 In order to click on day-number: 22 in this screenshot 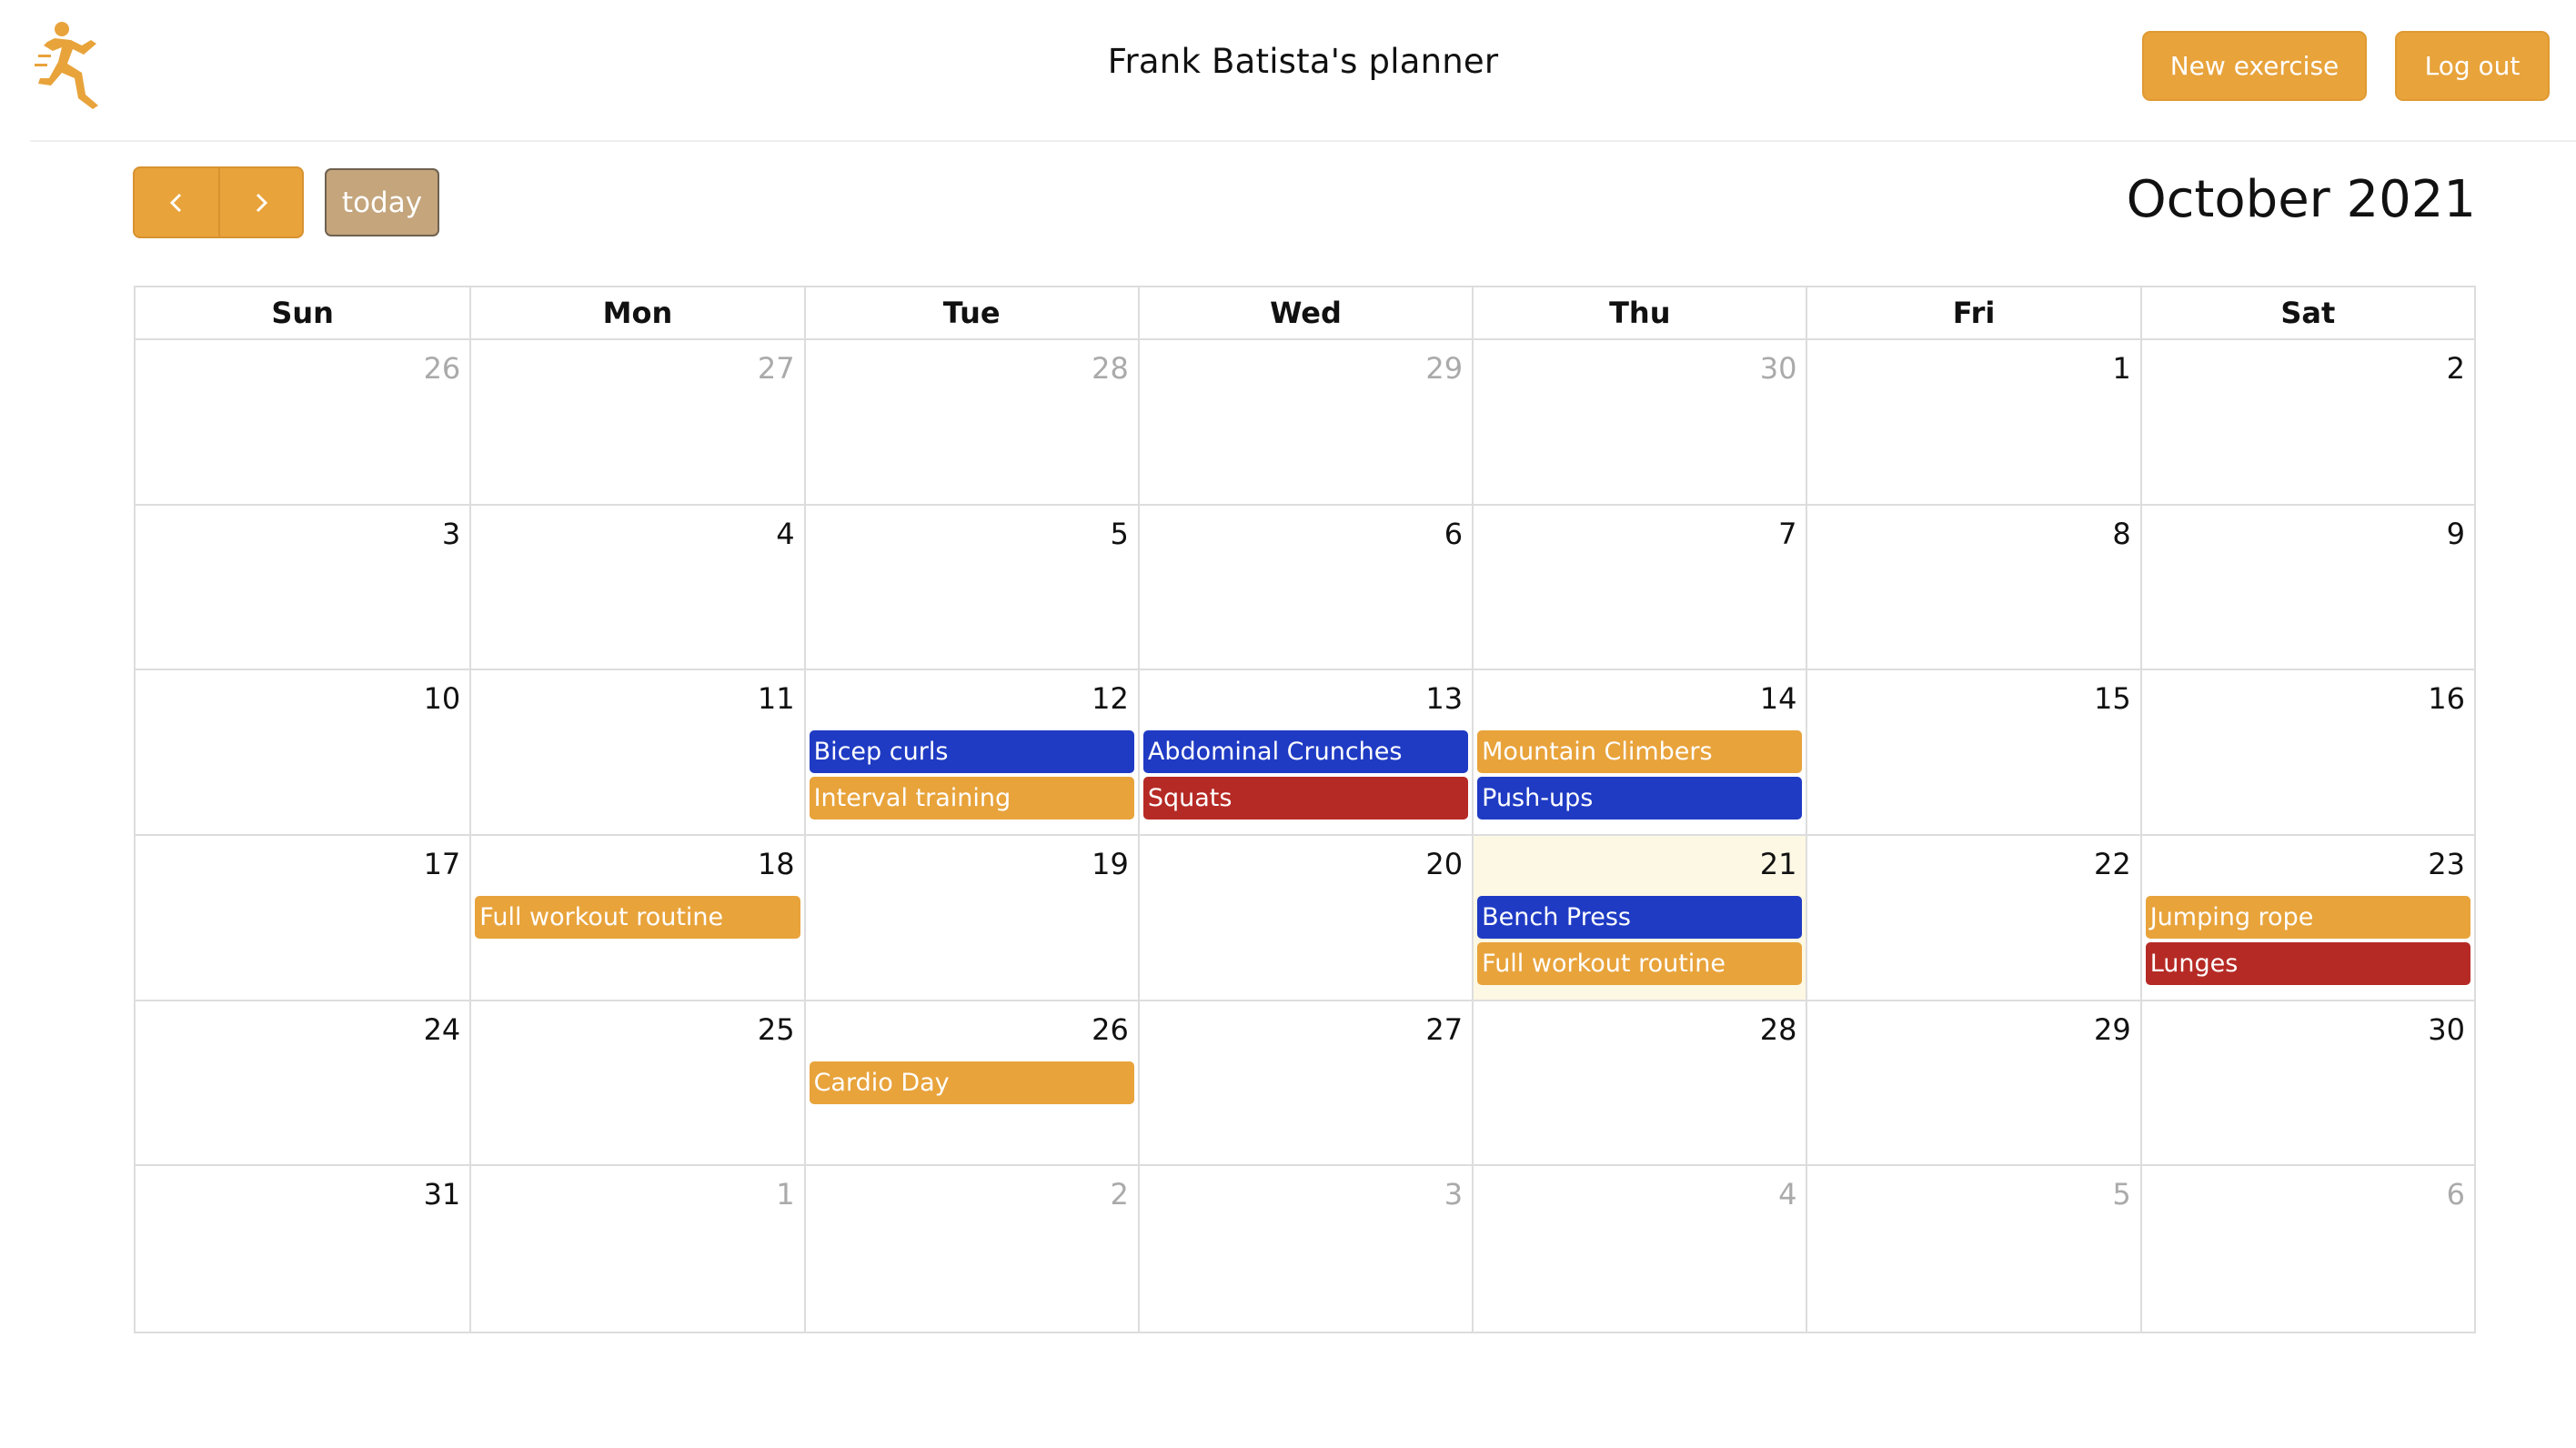, I will do `click(2112, 864)`.